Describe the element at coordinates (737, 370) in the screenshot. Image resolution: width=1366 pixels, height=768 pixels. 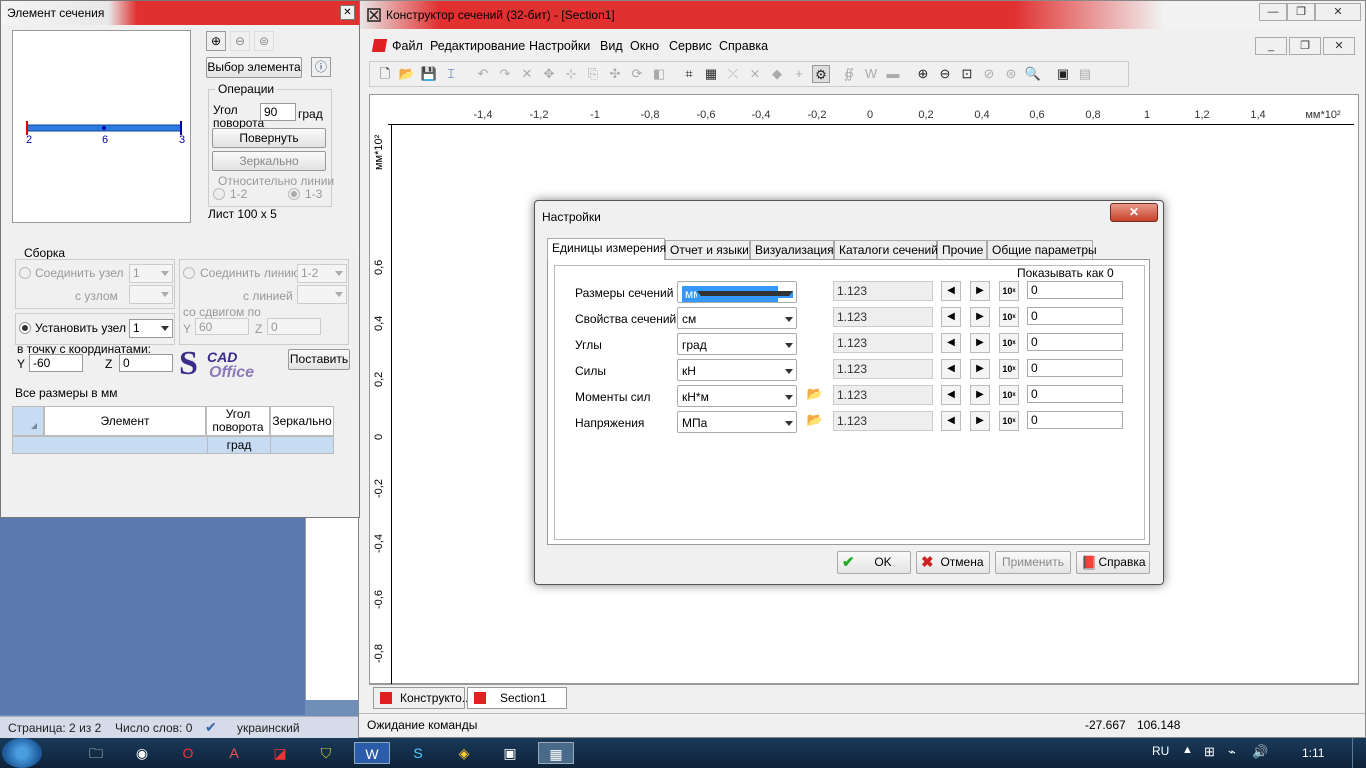
I see `forces-unit-select: кН` at that location.